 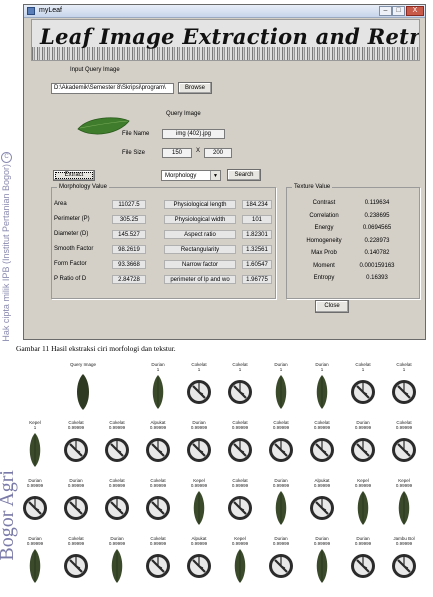 What do you see at coordinates (324, 266) in the screenshot?
I see `texture-label: Moment` at bounding box center [324, 266].